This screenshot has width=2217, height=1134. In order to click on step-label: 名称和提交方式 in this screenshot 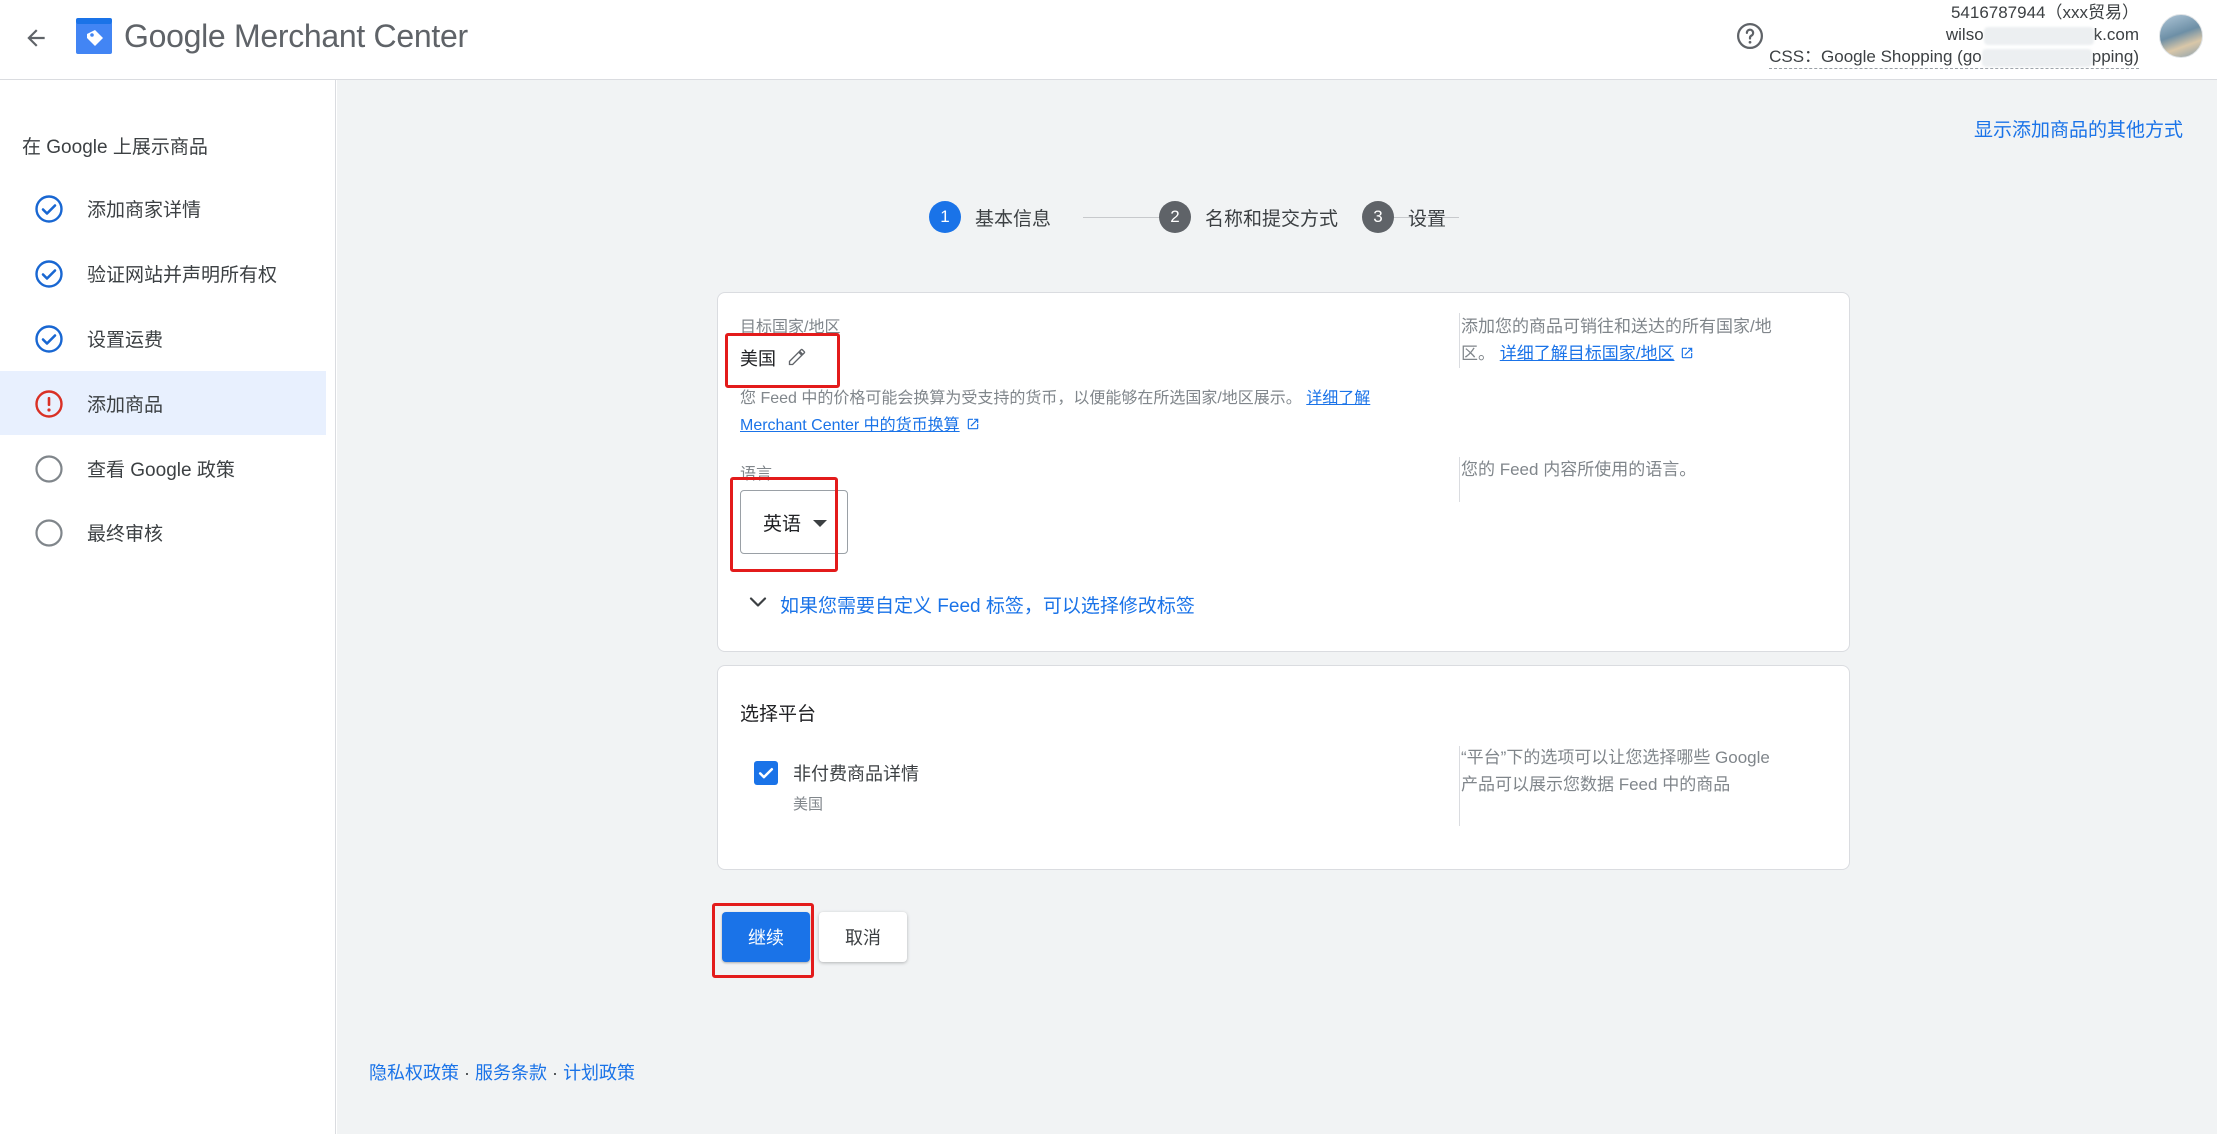, I will do `click(1272, 219)`.